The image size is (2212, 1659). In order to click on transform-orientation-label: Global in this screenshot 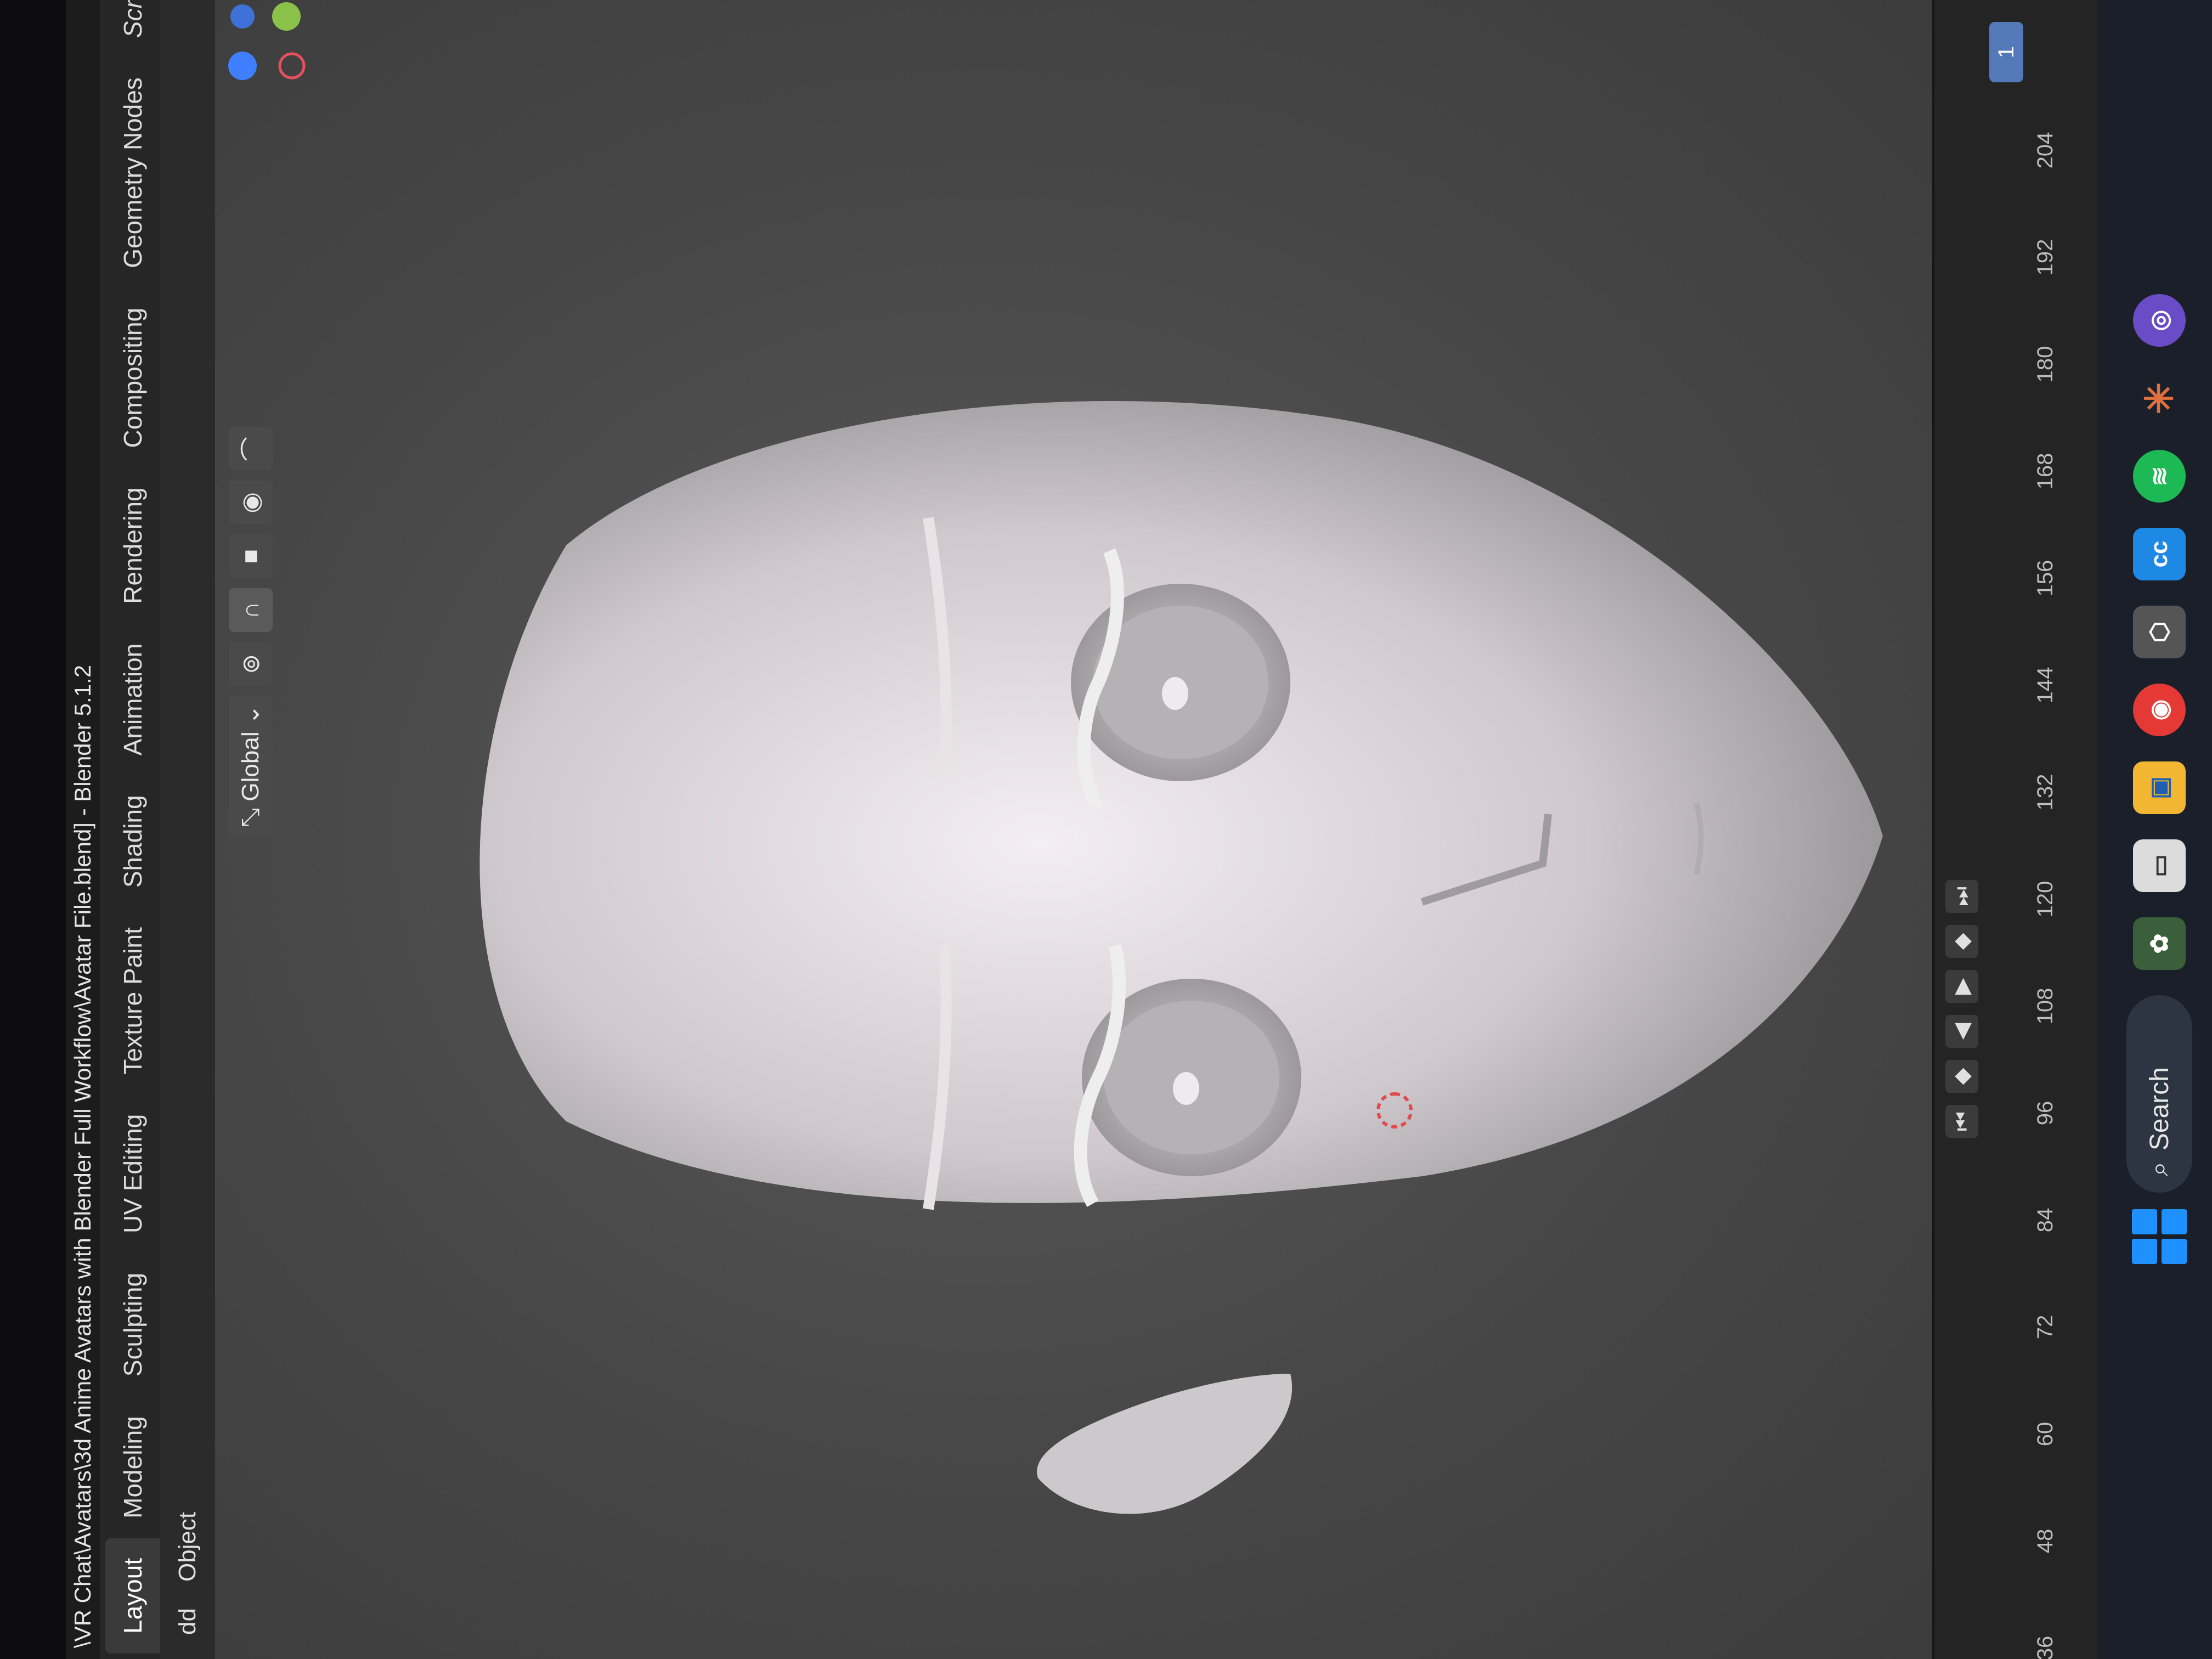, I will do `click(250, 766)`.